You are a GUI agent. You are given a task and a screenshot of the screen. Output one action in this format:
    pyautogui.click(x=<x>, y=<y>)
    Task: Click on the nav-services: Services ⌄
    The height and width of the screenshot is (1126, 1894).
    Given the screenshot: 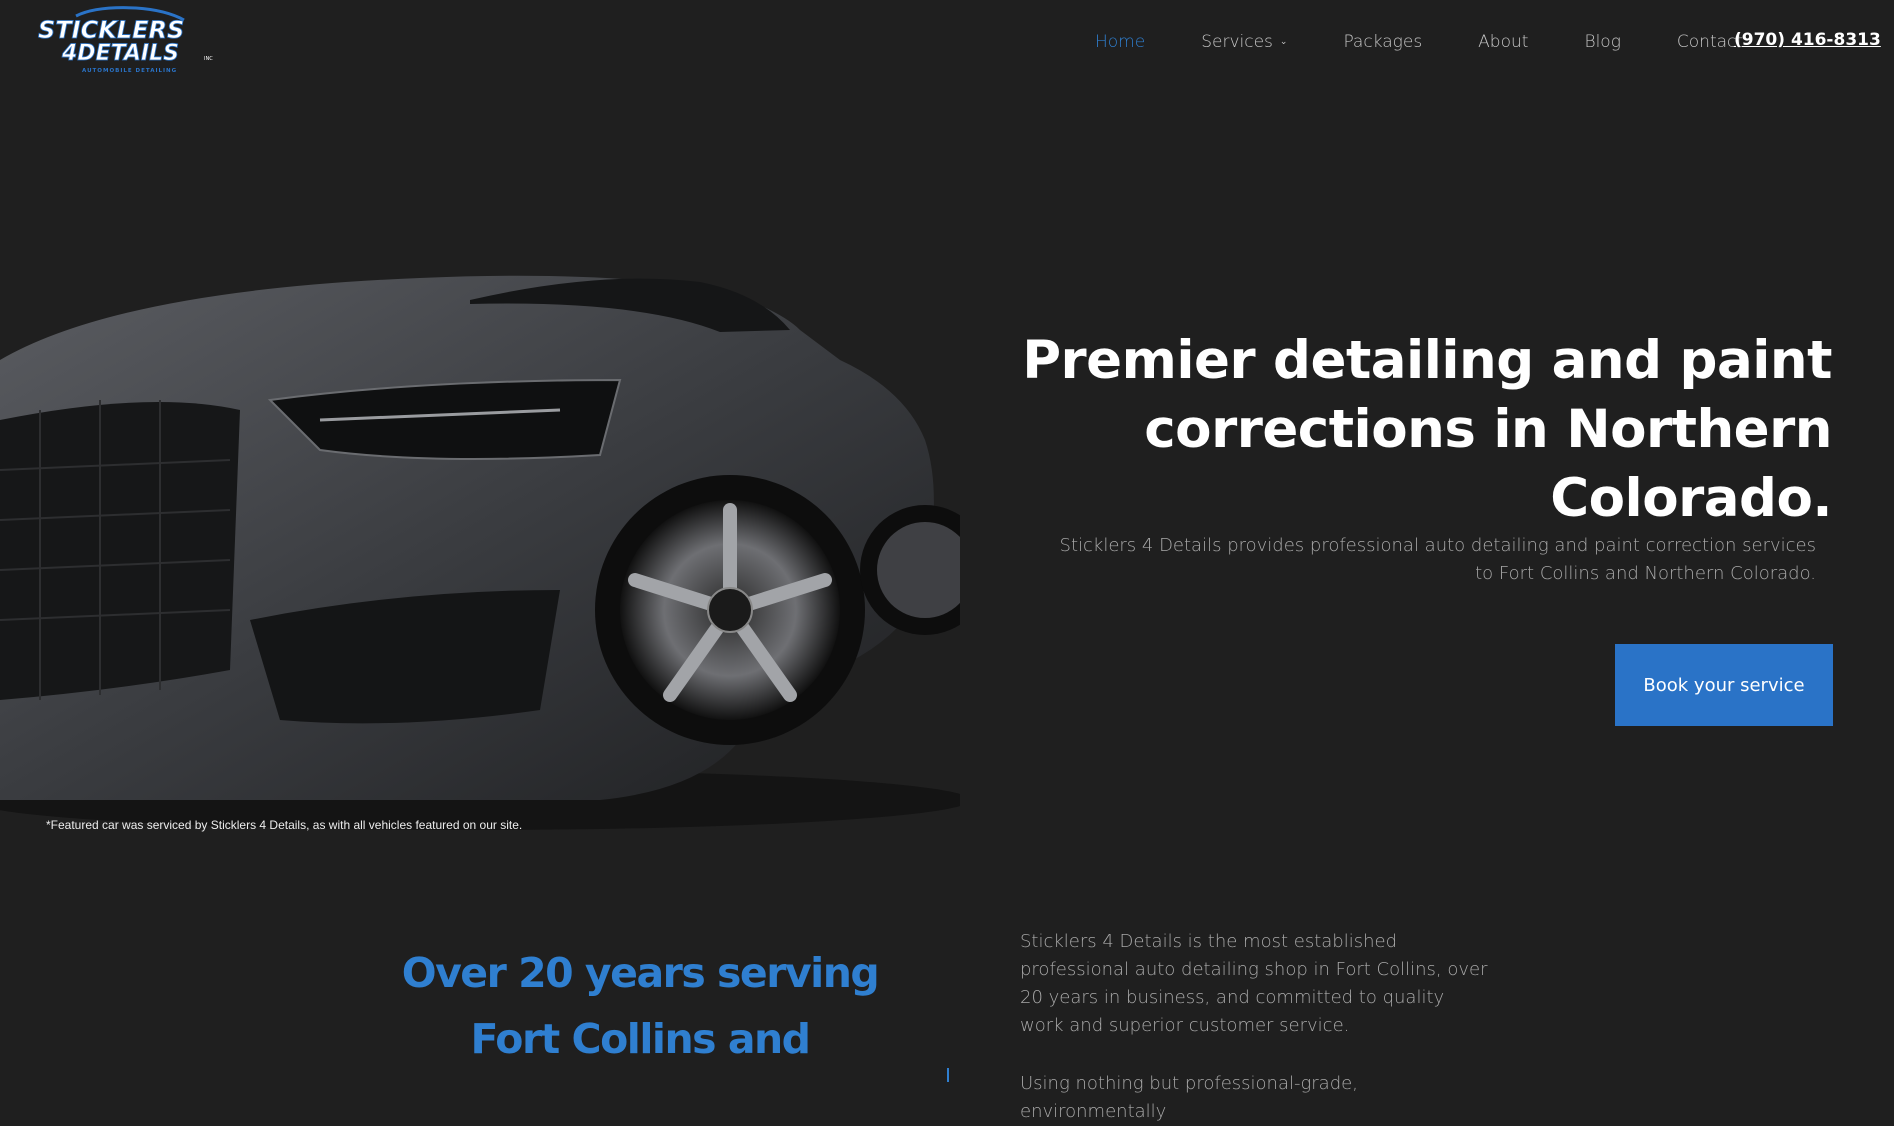 What is the action you would take?
    pyautogui.click(x=1244, y=42)
    